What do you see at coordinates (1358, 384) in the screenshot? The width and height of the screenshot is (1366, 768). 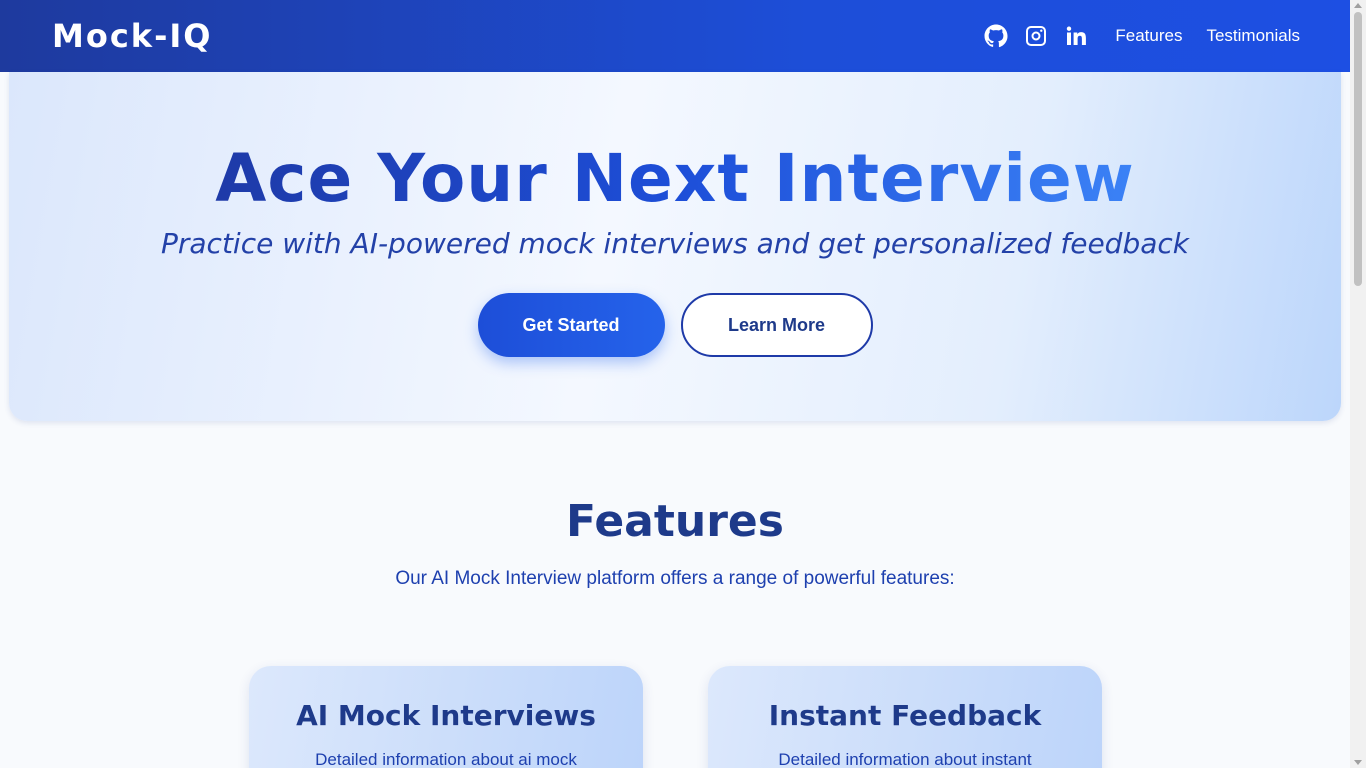 I see `vertical-scrollbar` at bounding box center [1358, 384].